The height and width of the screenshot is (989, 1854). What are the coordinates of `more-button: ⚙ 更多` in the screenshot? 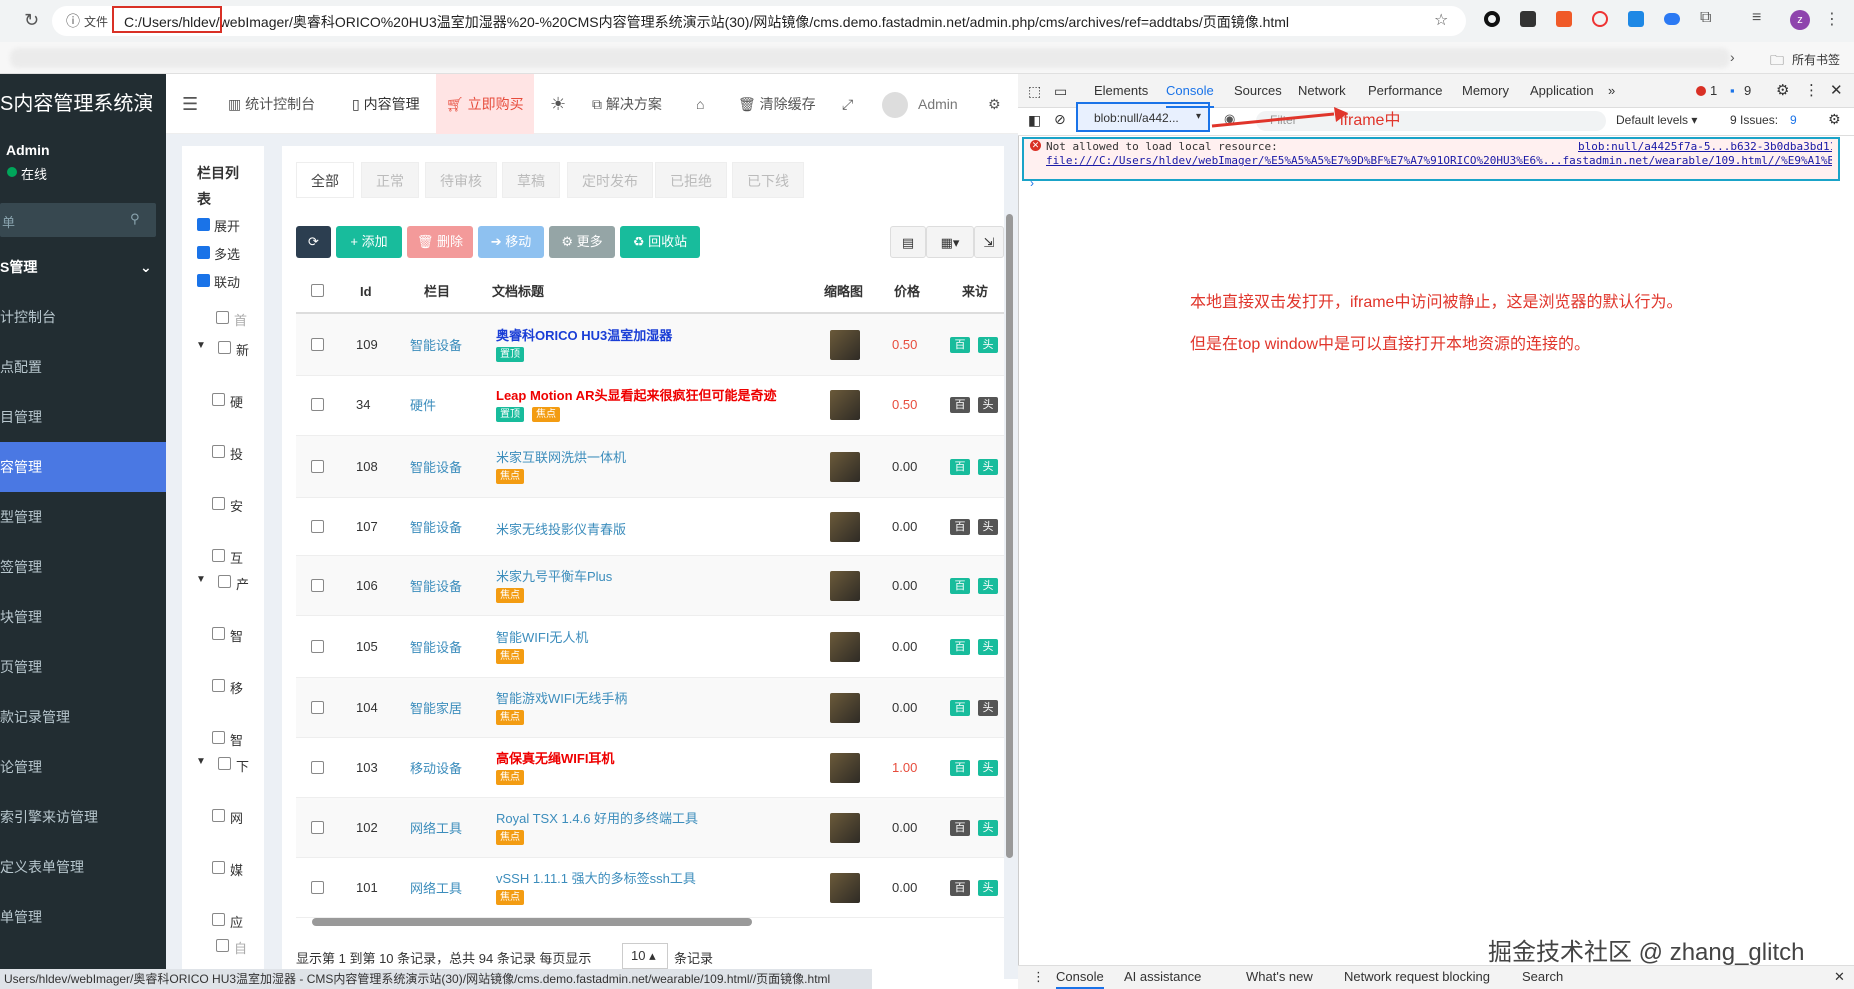 It's located at (582, 242).